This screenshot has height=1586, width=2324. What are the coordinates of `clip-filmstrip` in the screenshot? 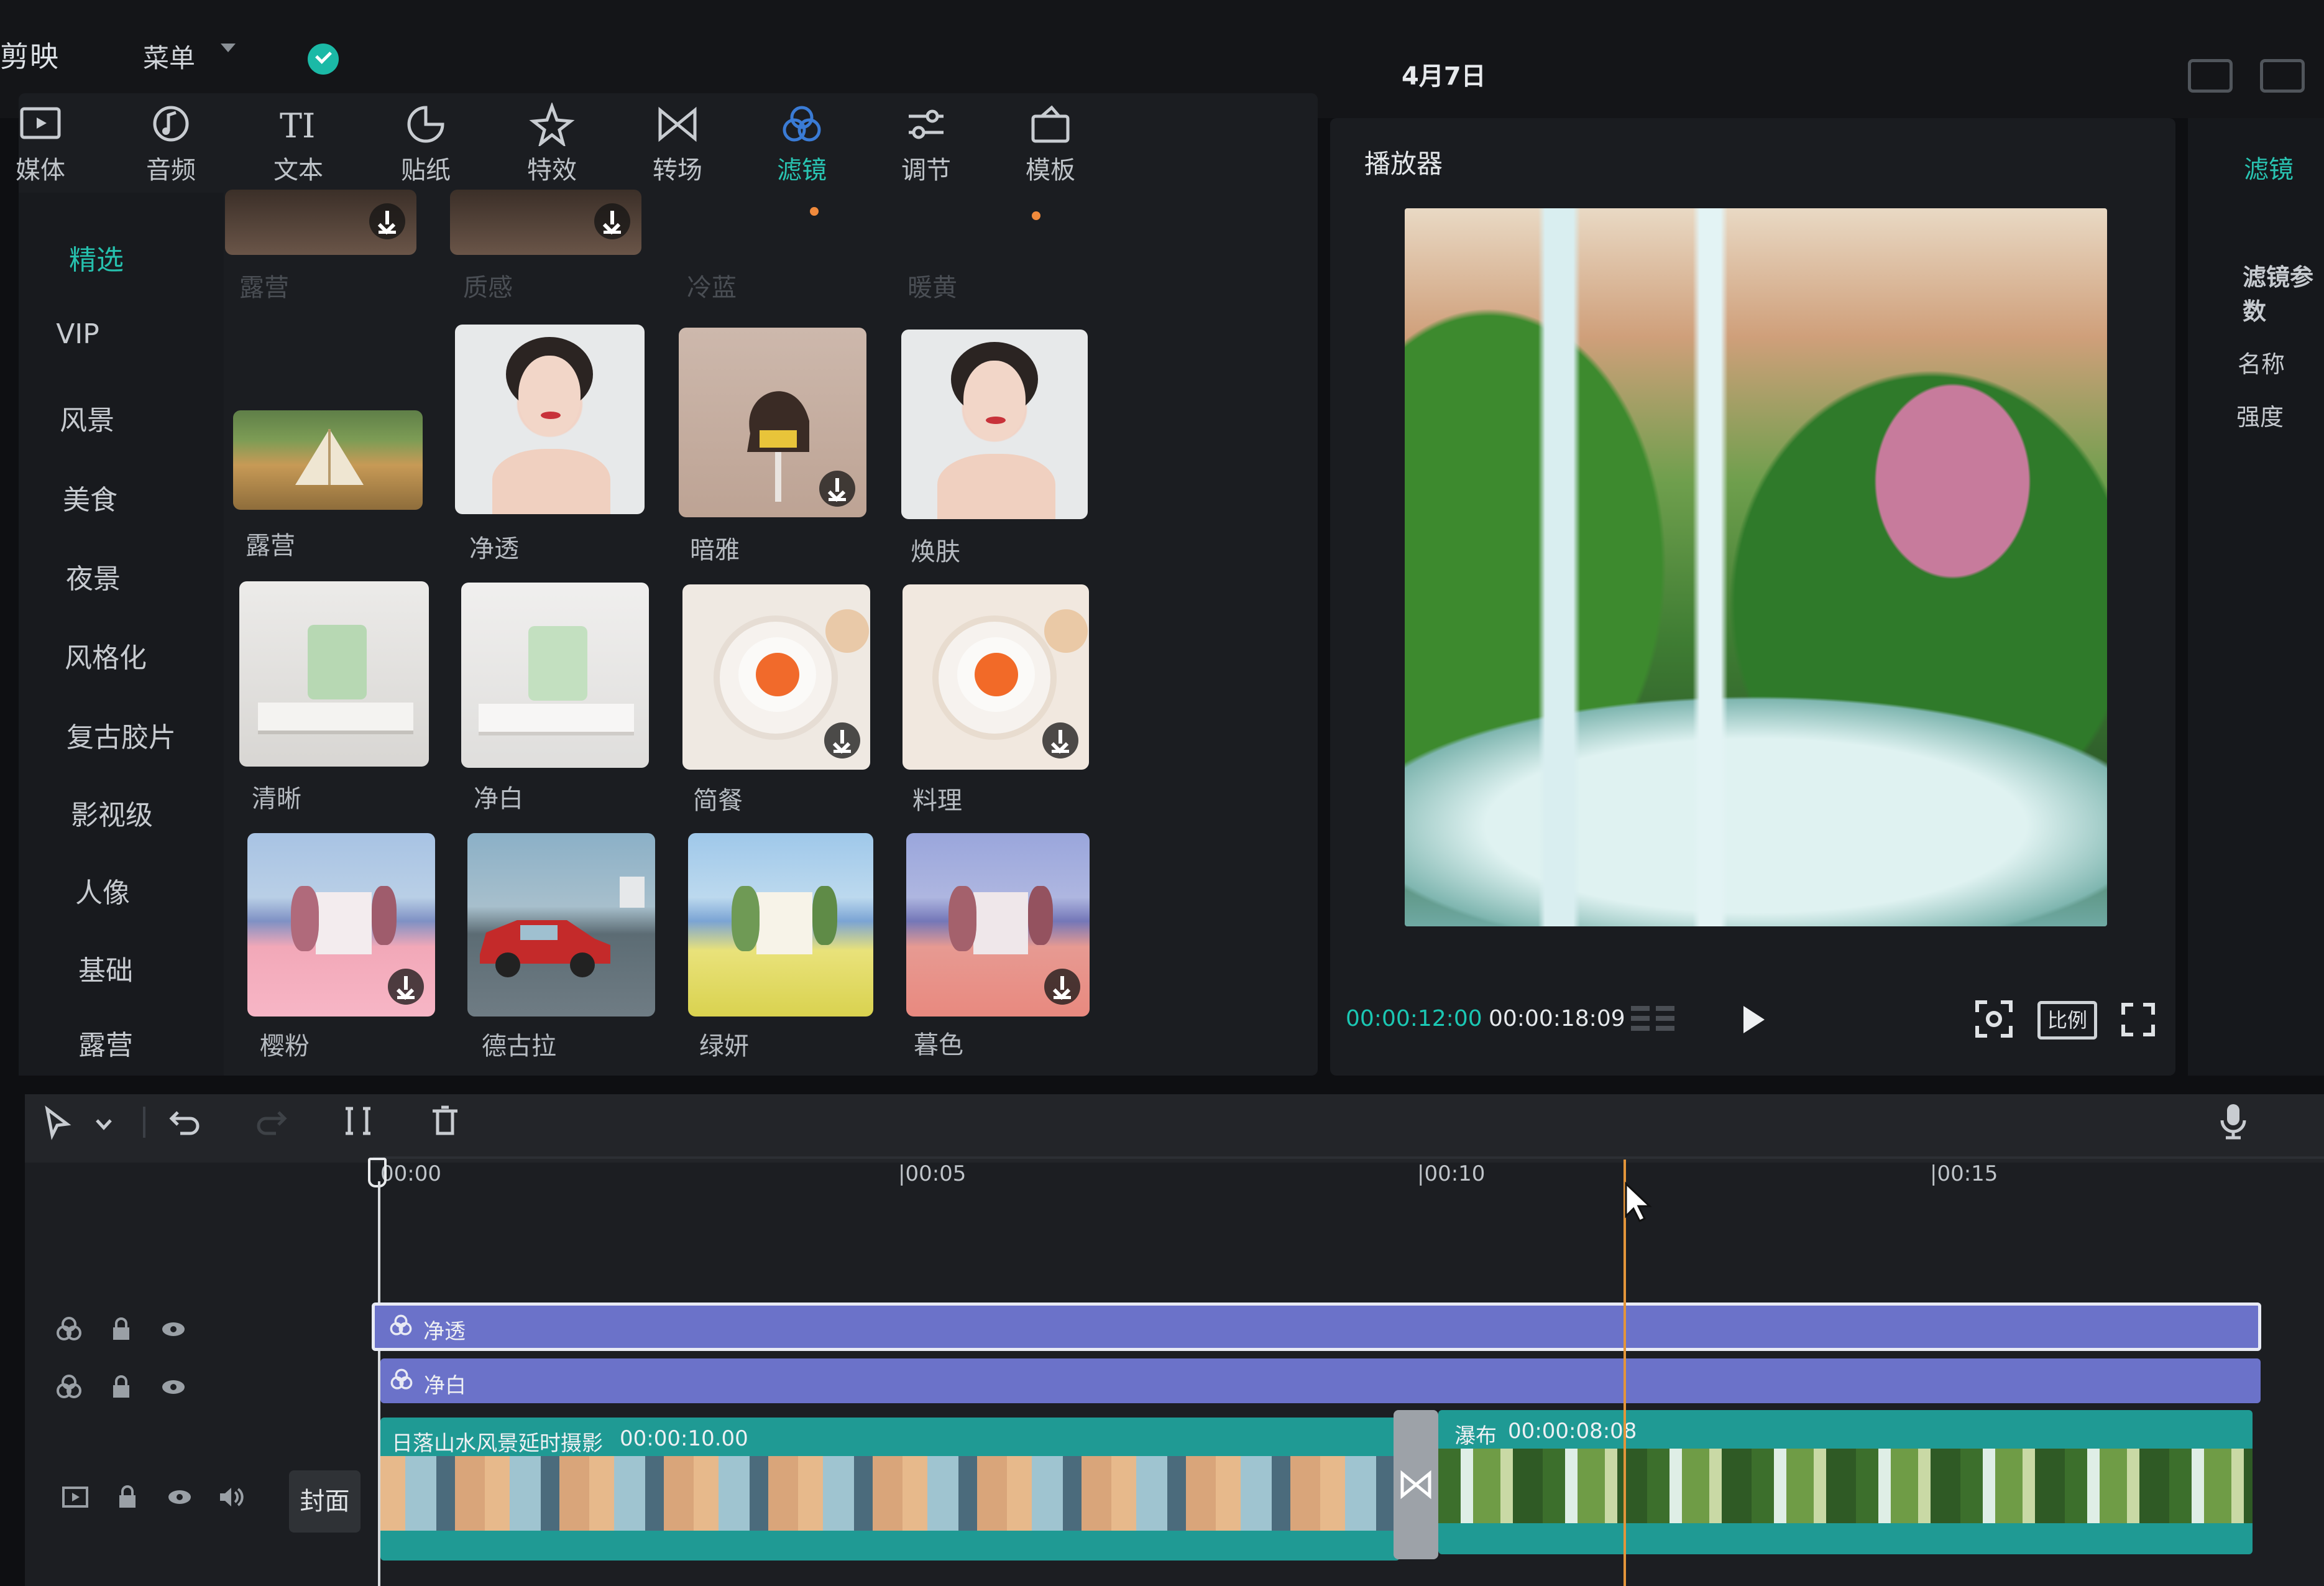 It's located at (1845, 1486).